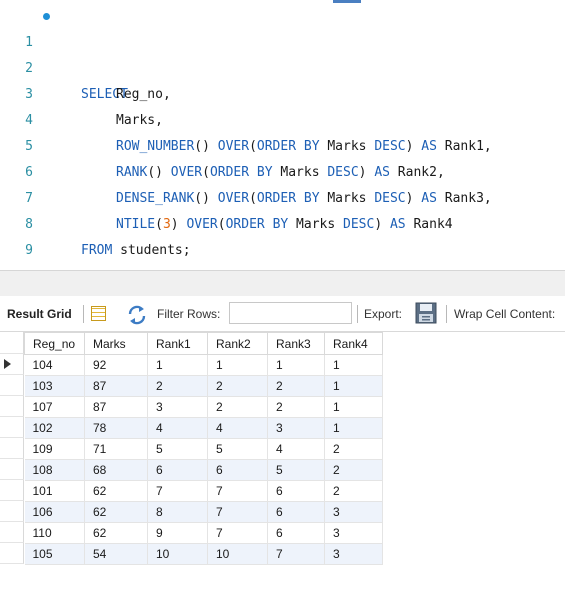 This screenshot has width=565, height=602. What do you see at coordinates (177, 512) in the screenshot?
I see `cell-rank1: 8` at bounding box center [177, 512].